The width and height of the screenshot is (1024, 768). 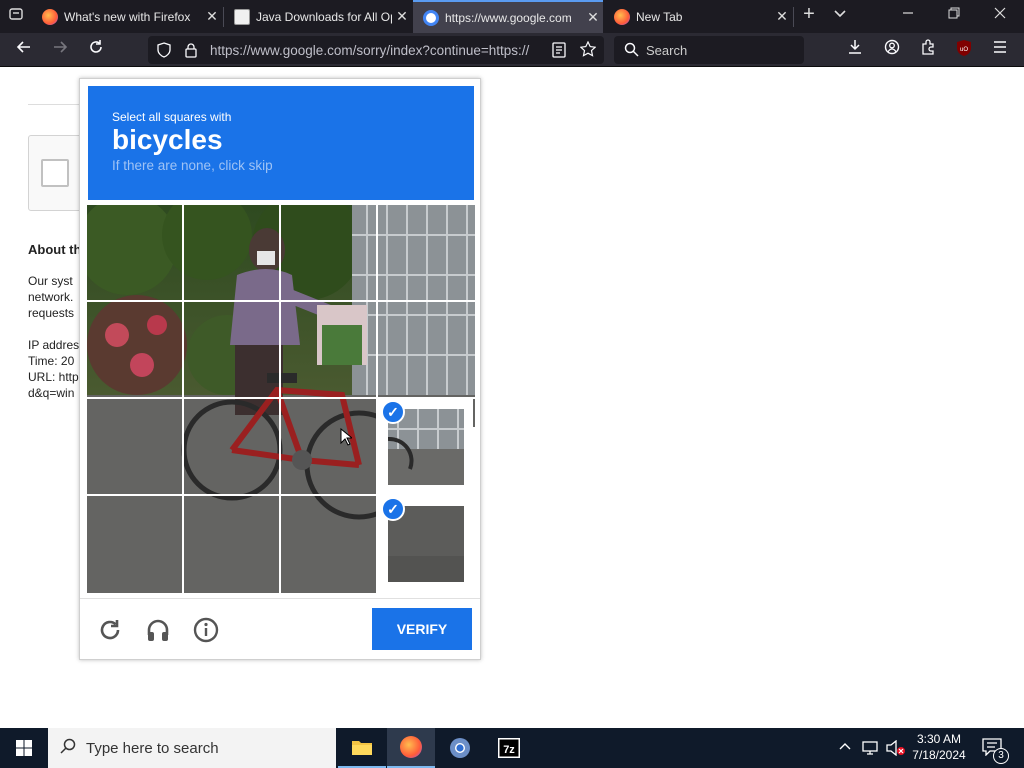 I want to click on tab-title: https://www.google.com, so click(x=508, y=17).